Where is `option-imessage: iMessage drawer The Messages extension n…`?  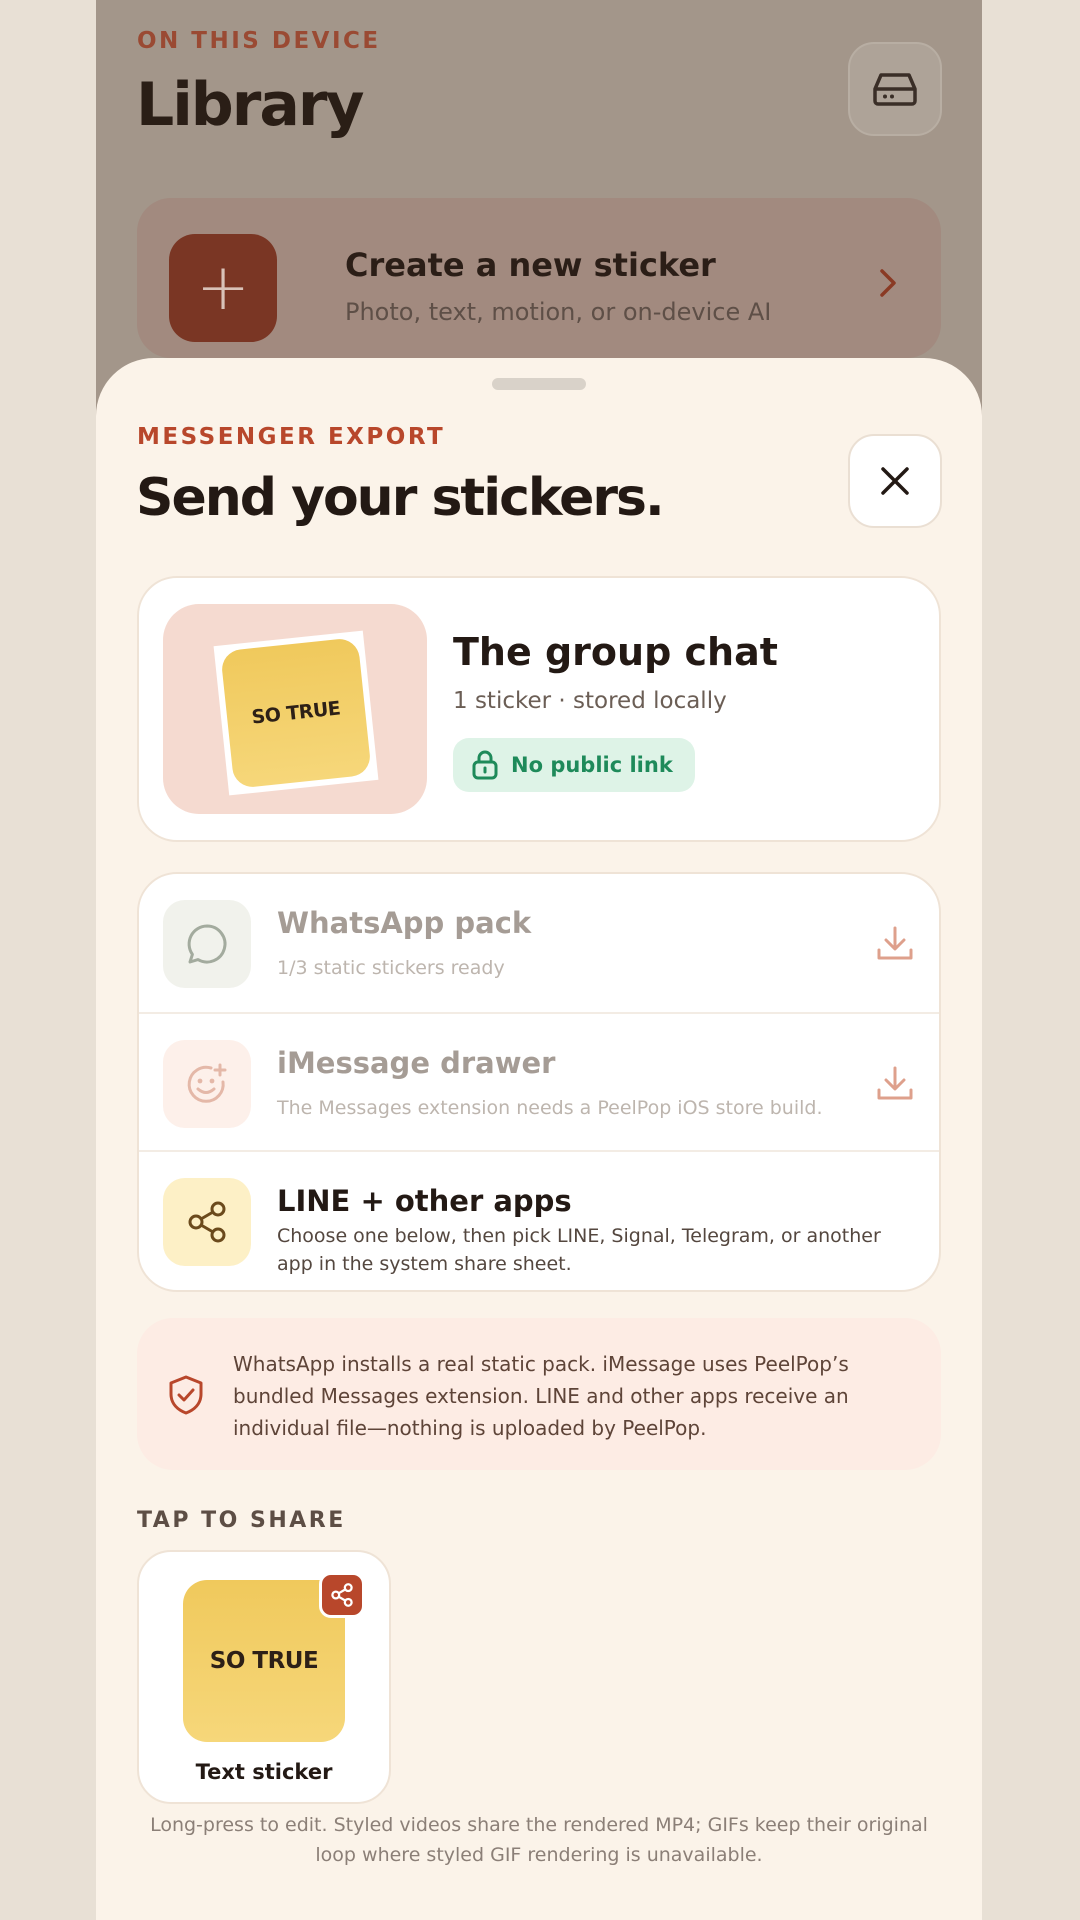
option-imessage: iMessage drawer The Messages extension n… is located at coordinates (539, 1081).